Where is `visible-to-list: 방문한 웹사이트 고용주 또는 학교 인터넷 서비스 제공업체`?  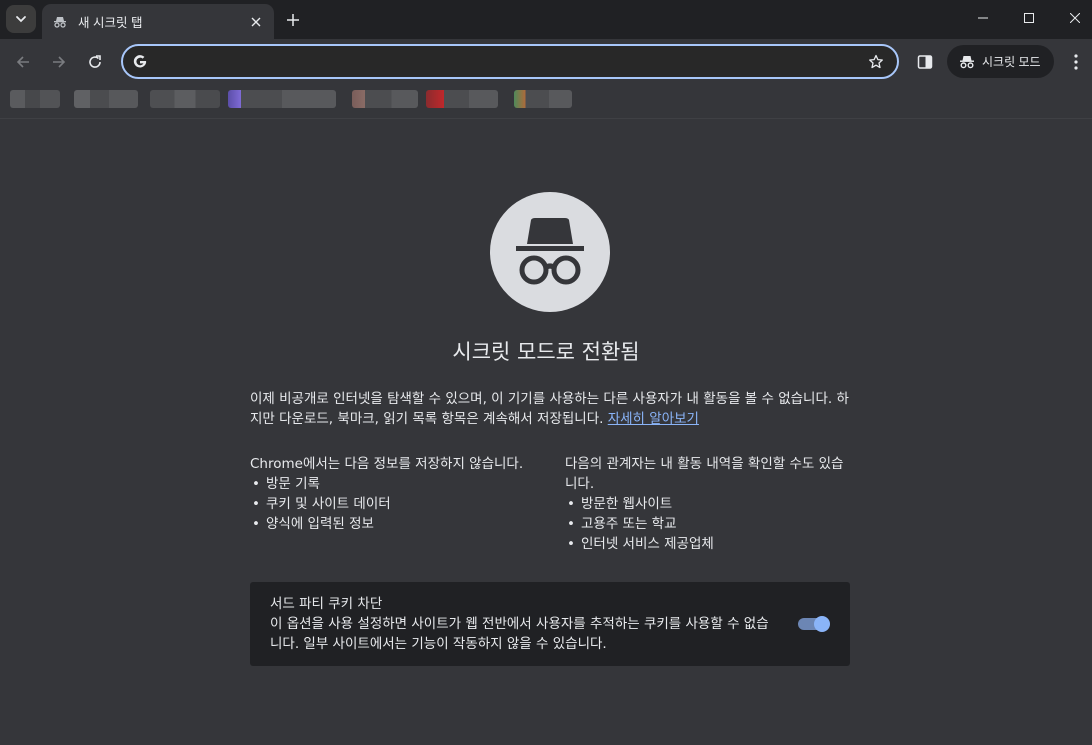
visible-to-list: 방문한 웹사이트 고용주 또는 학교 인터넷 서비스 제공업체 is located at coordinates (710, 524).